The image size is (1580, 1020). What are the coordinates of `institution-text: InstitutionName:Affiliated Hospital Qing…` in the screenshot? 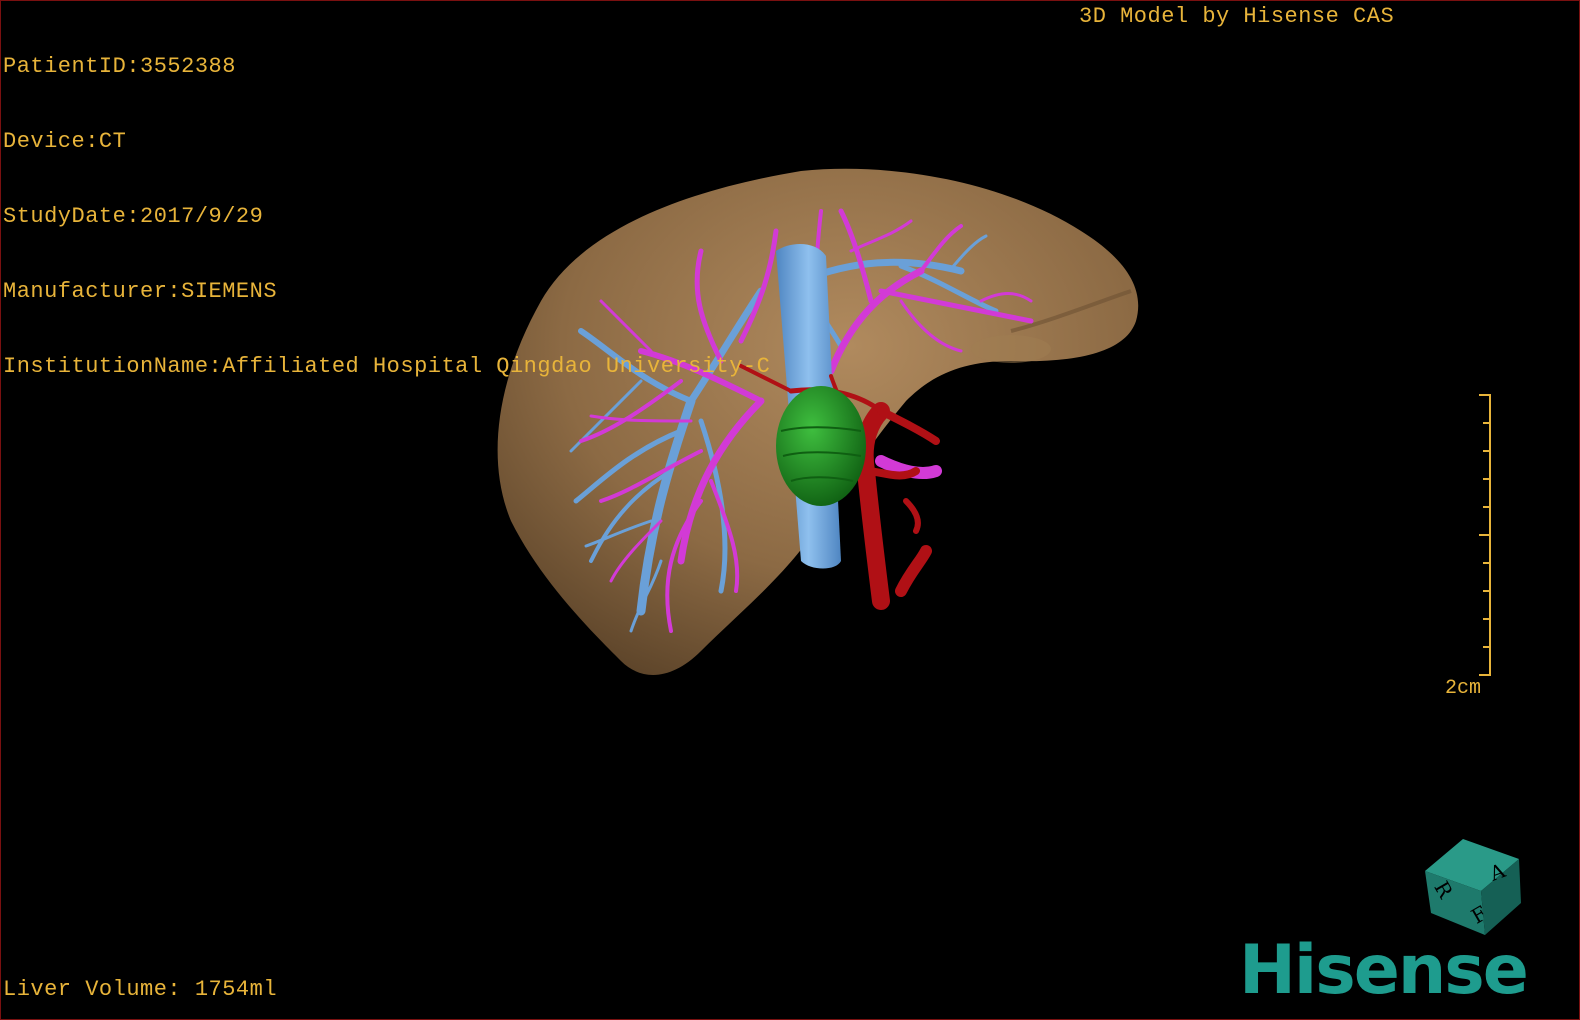 It's located at (387, 366).